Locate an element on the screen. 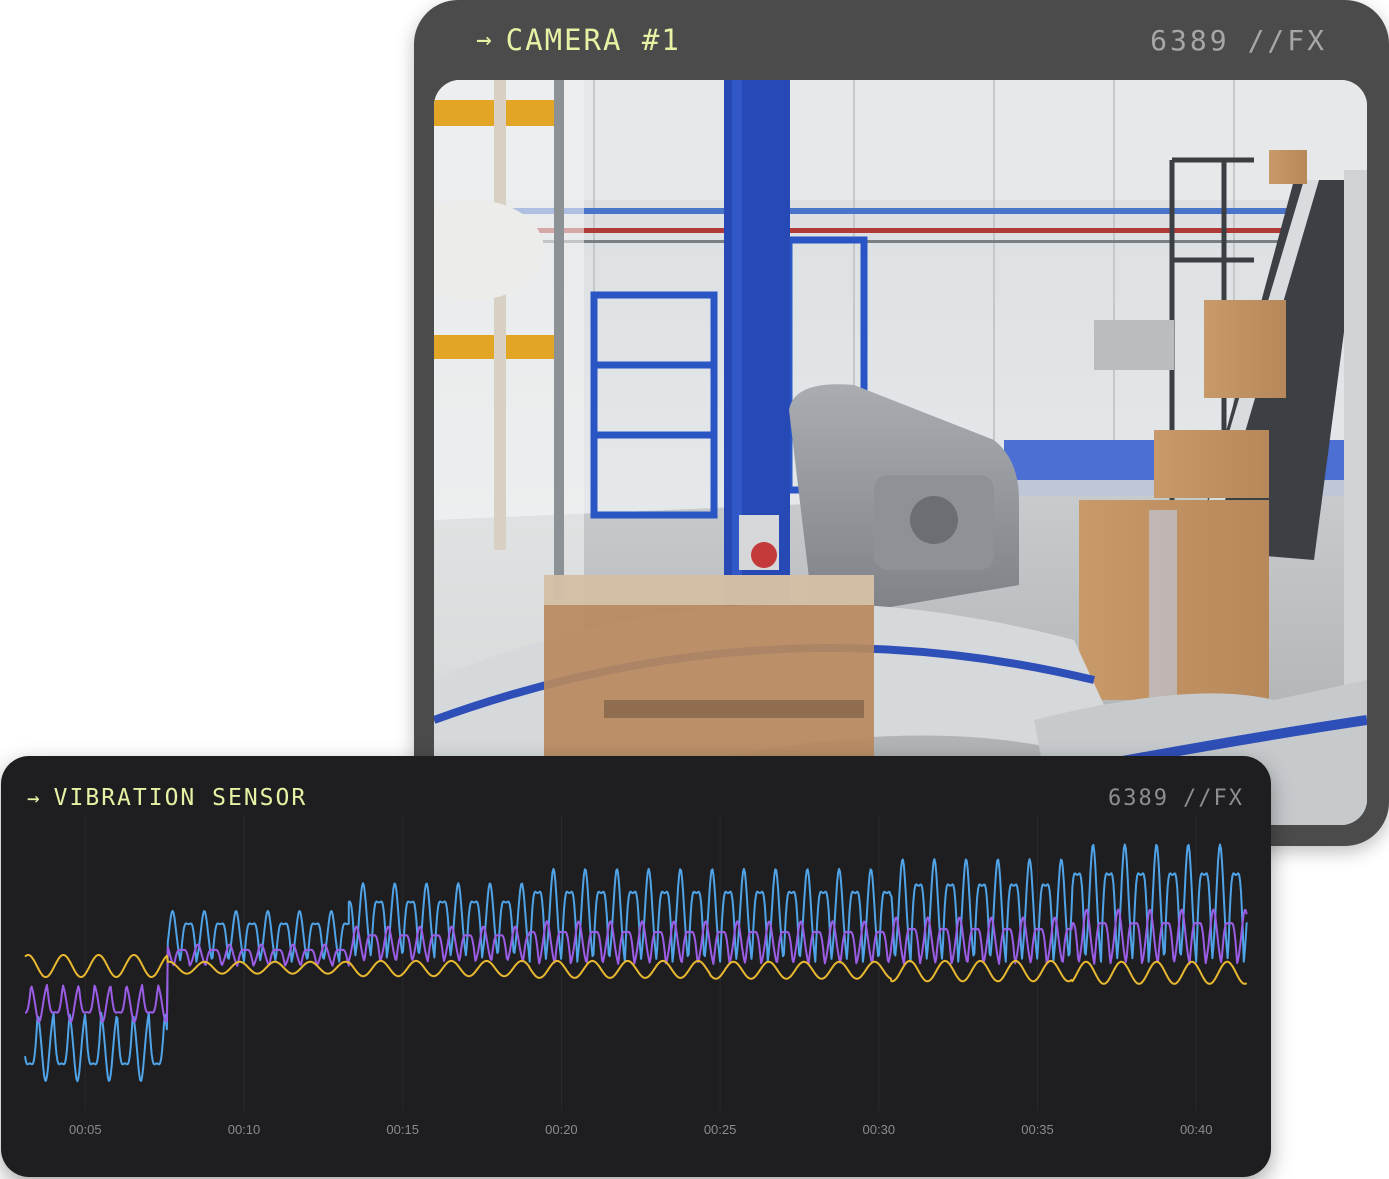 This screenshot has height=1179, width=1389. x-tick-label: 00:10 is located at coordinates (244, 1129).